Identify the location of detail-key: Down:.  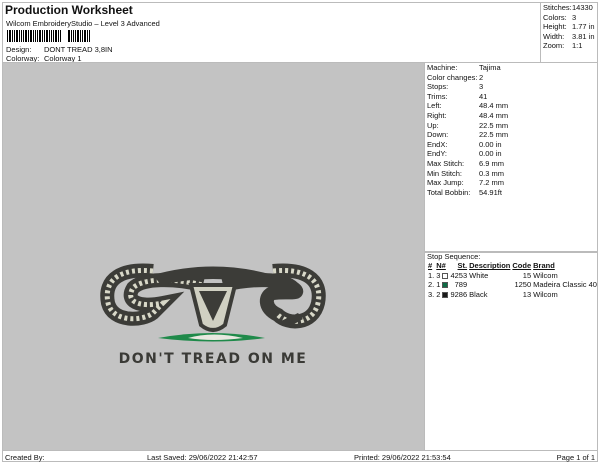
(438, 135).